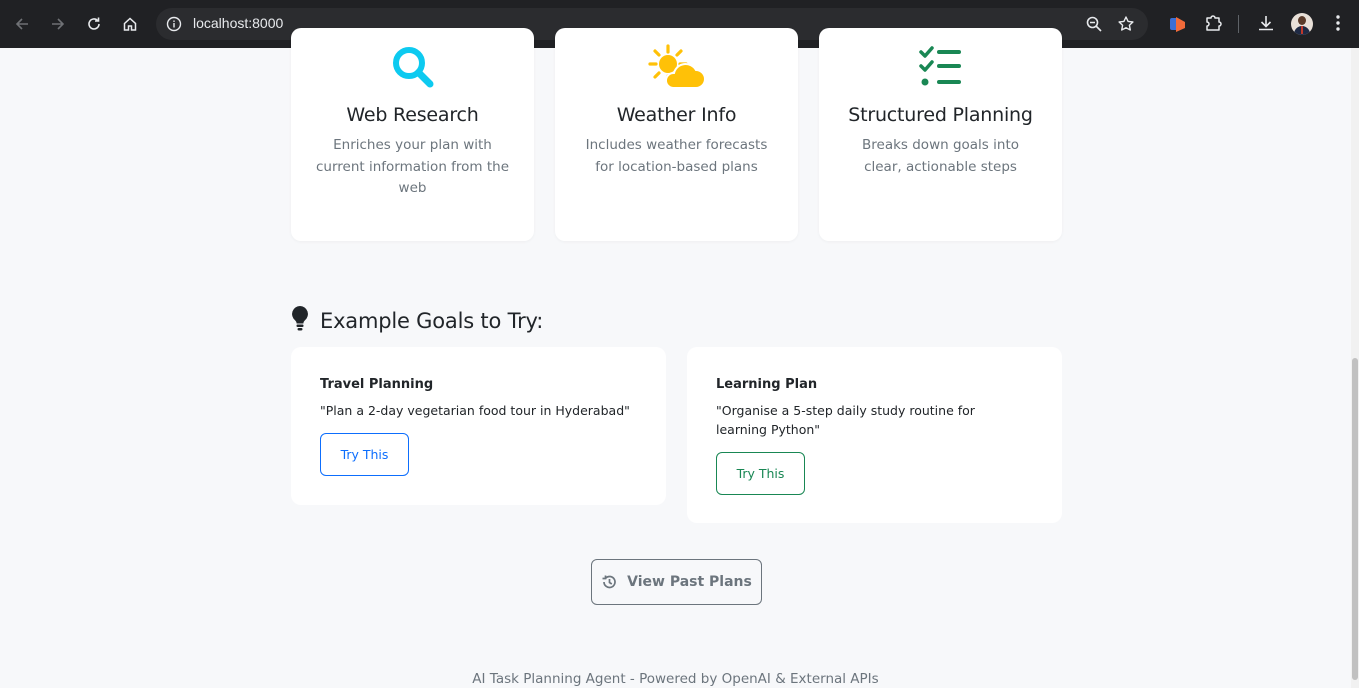  Describe the element at coordinates (1302, 24) in the screenshot. I see `profile-avatar` at that location.